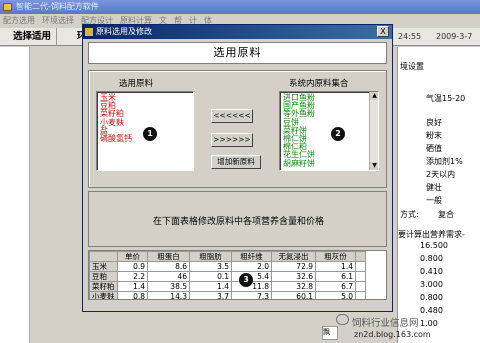 The width and height of the screenshot is (480, 343). I want to click on watermark-text: 饲料行业信息网, so click(385, 323).